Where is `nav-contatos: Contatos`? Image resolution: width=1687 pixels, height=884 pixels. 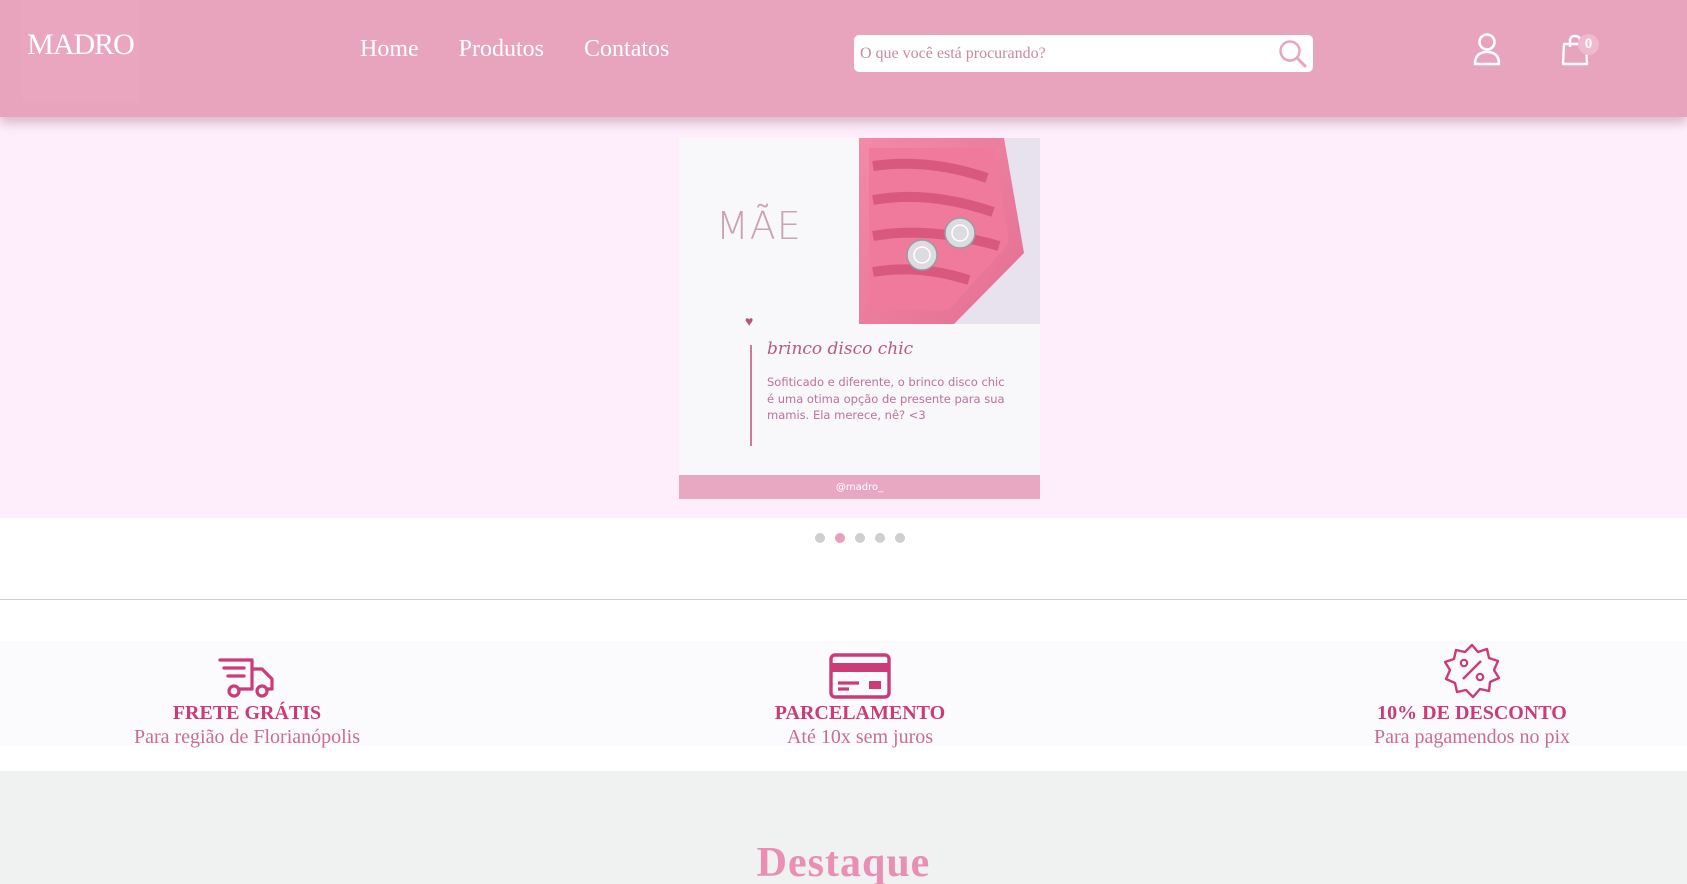
nav-contatos: Contatos is located at coordinates (626, 49).